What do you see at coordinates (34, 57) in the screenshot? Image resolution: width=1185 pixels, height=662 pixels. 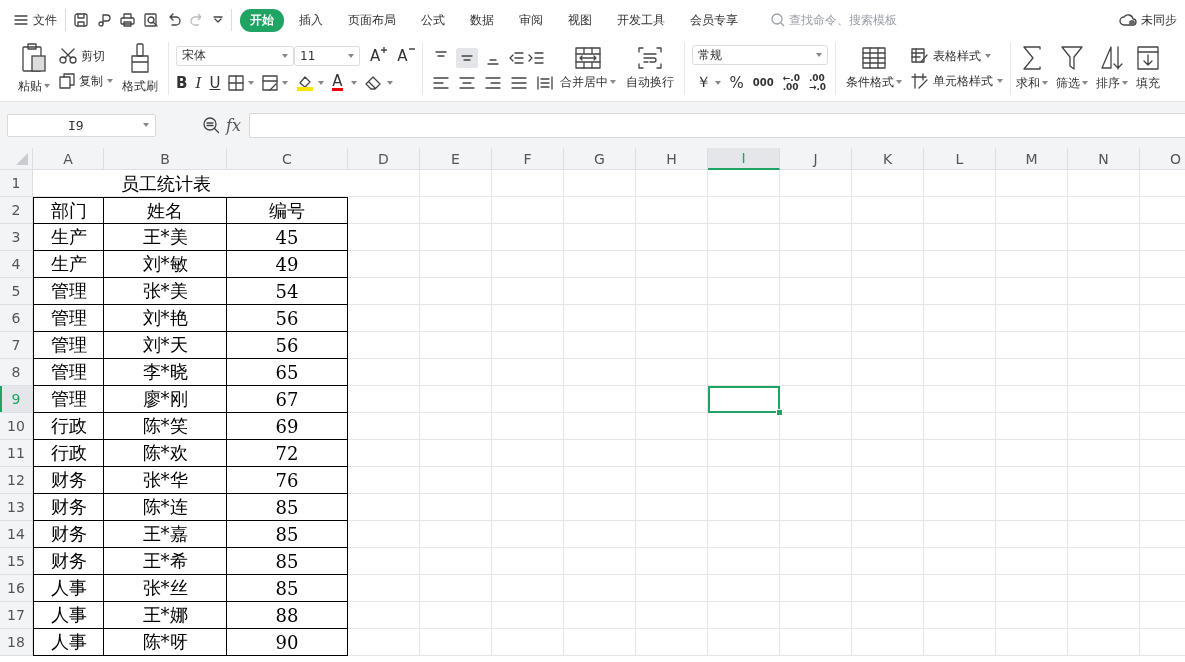 I see `clipboard-icon` at bounding box center [34, 57].